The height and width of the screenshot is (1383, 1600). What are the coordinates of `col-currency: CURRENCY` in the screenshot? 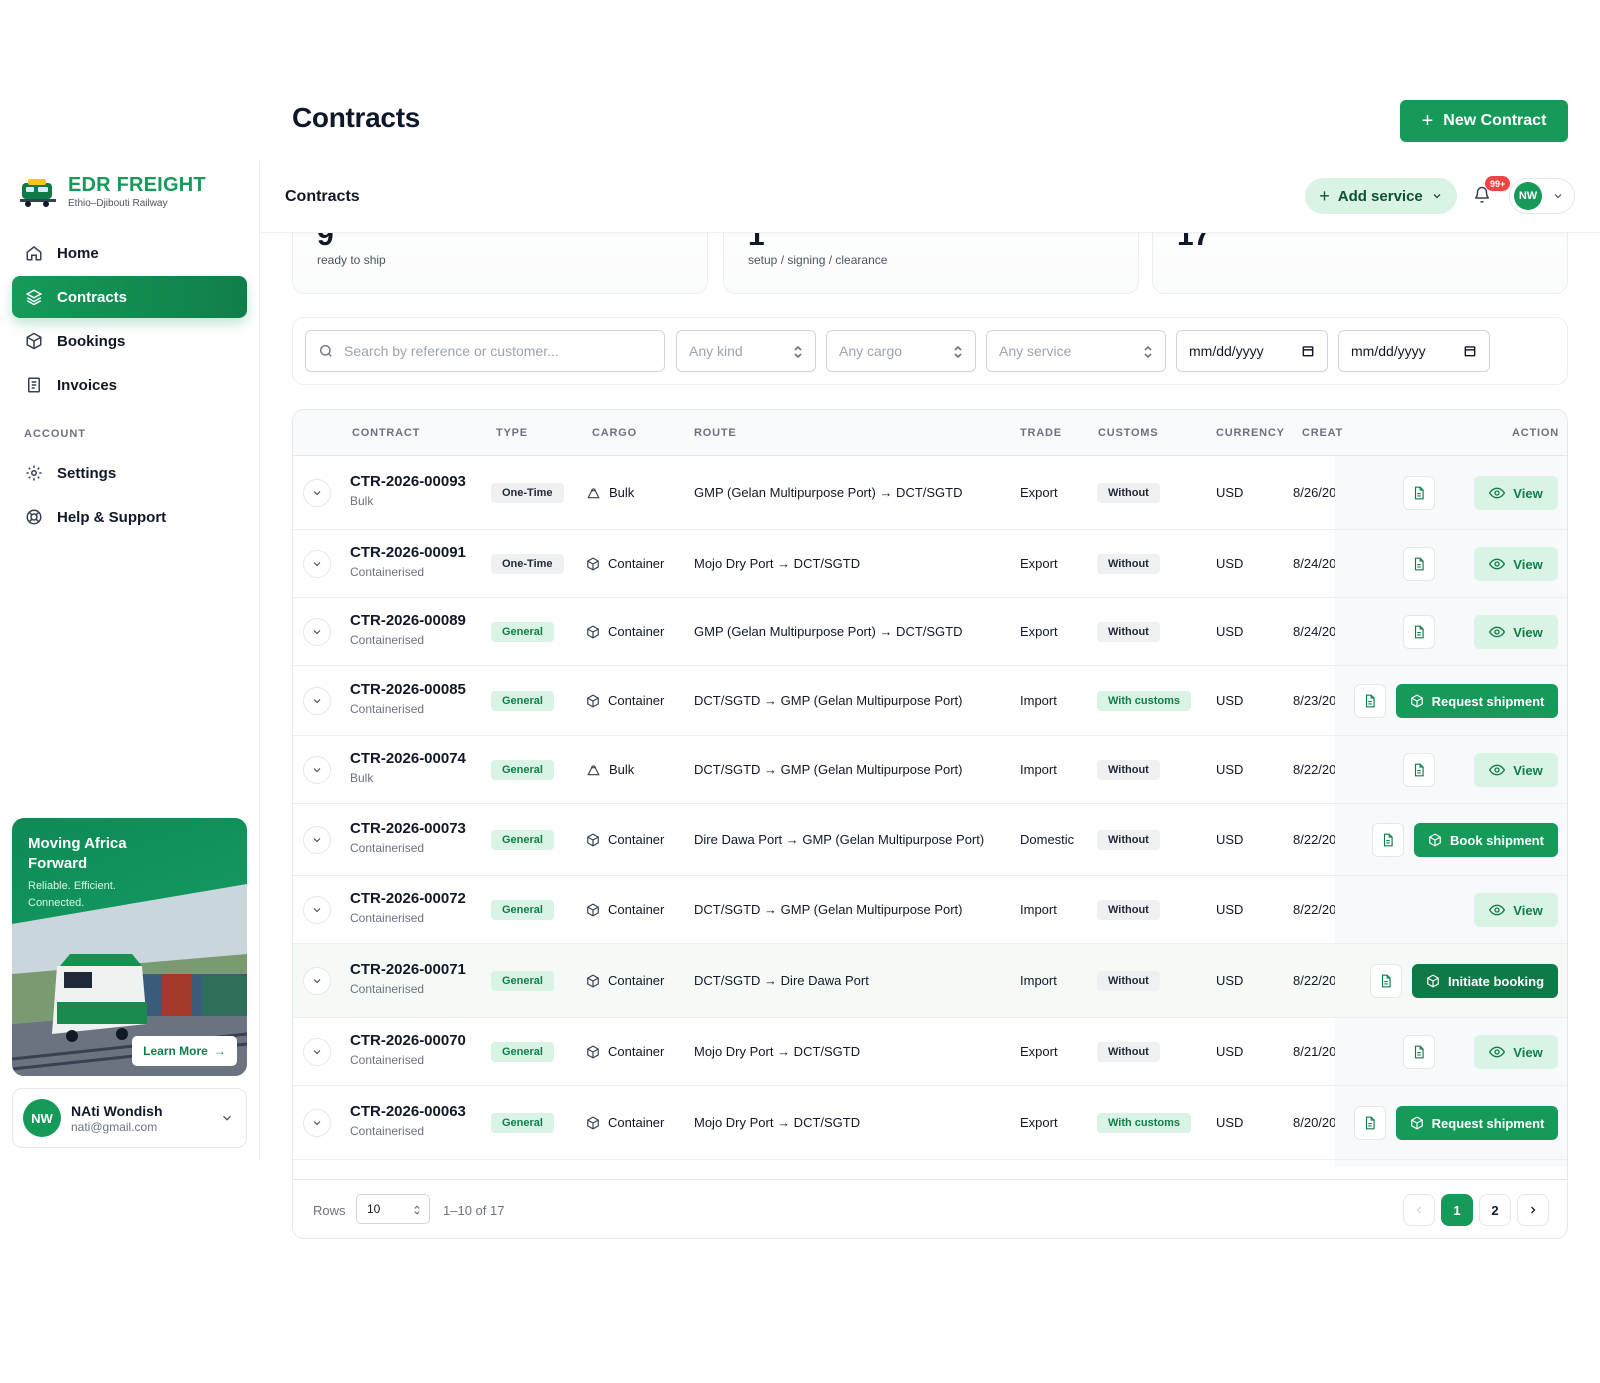 It's located at (1250, 433).